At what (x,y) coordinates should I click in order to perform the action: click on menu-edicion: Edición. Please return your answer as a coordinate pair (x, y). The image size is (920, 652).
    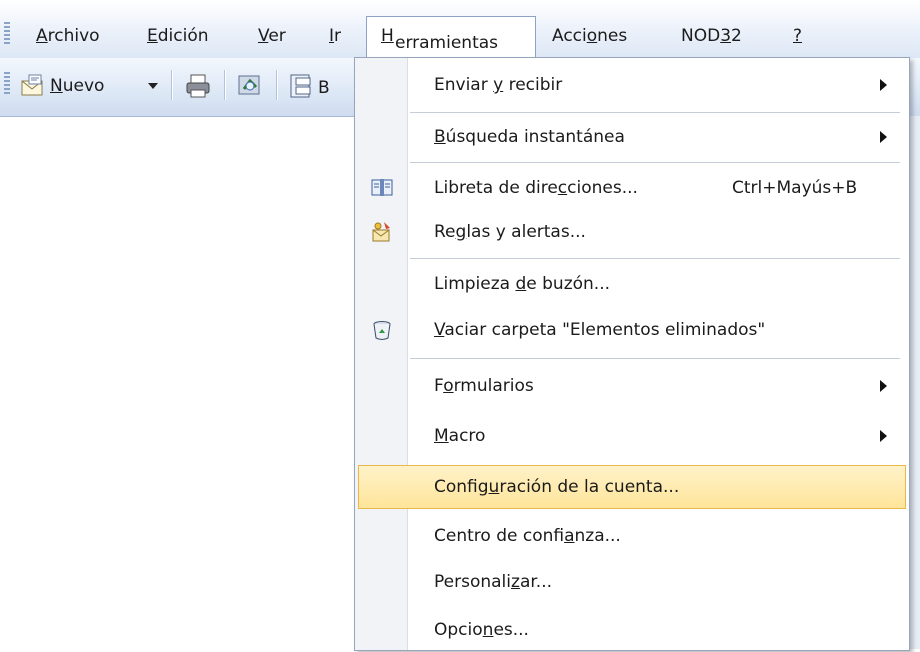
    Looking at the image, I should click on (178, 36).